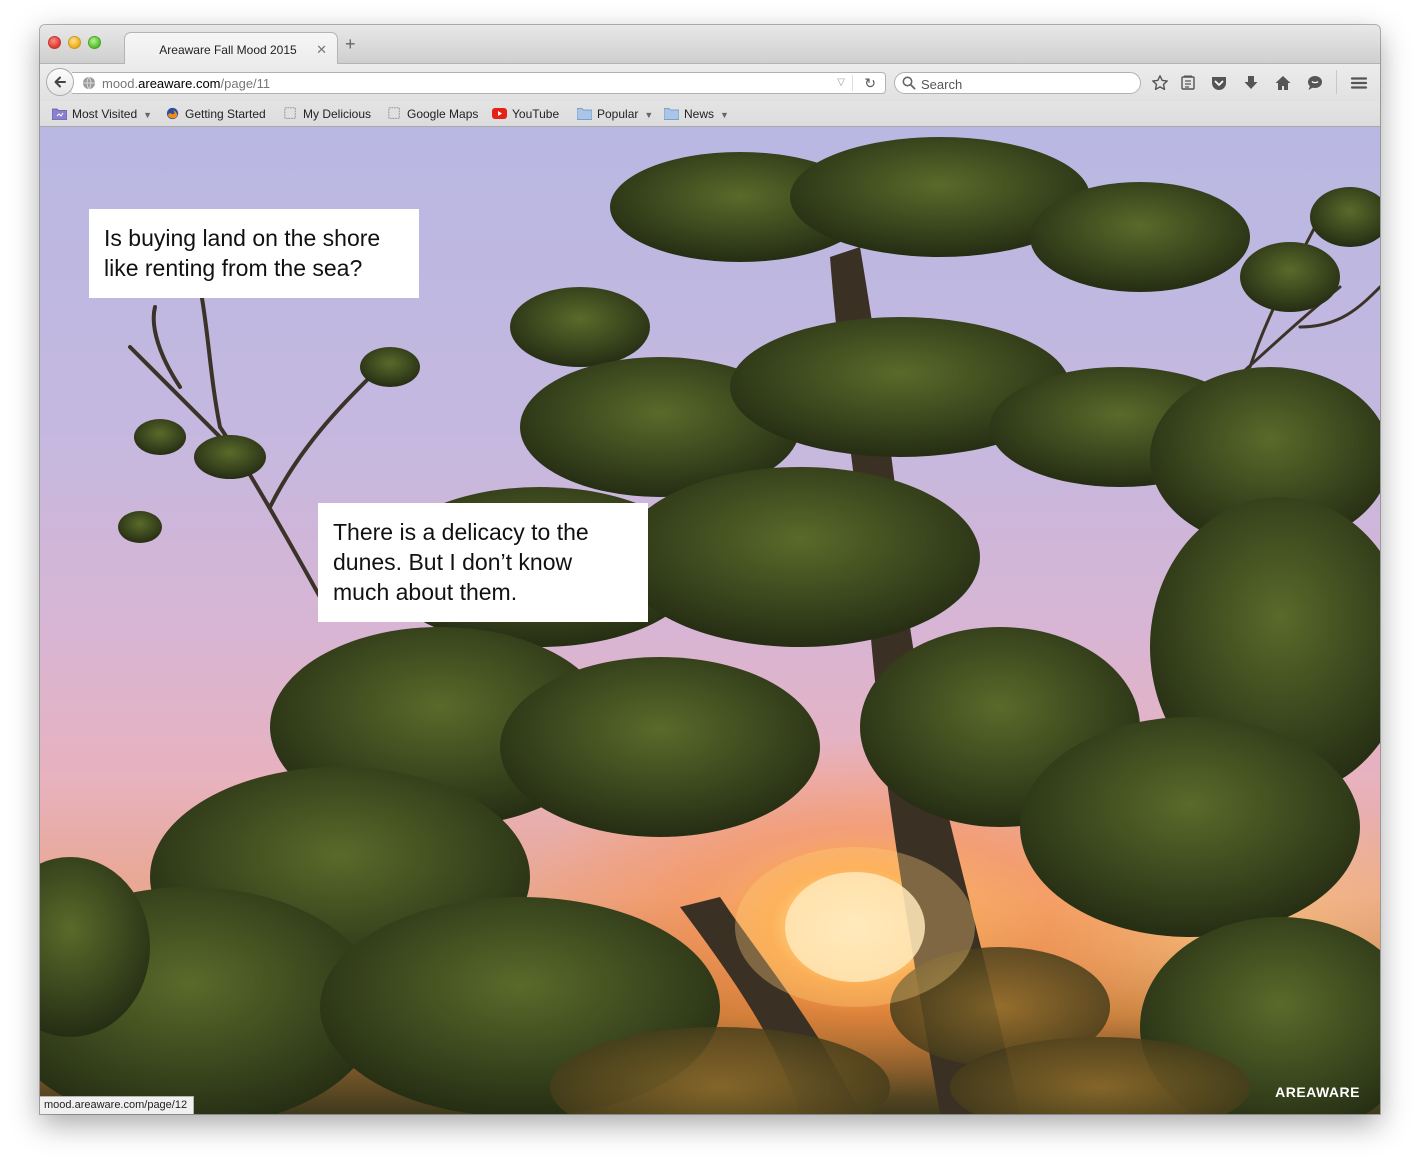  What do you see at coordinates (321, 50) in the screenshot?
I see `tab-close-icon: ✕` at bounding box center [321, 50].